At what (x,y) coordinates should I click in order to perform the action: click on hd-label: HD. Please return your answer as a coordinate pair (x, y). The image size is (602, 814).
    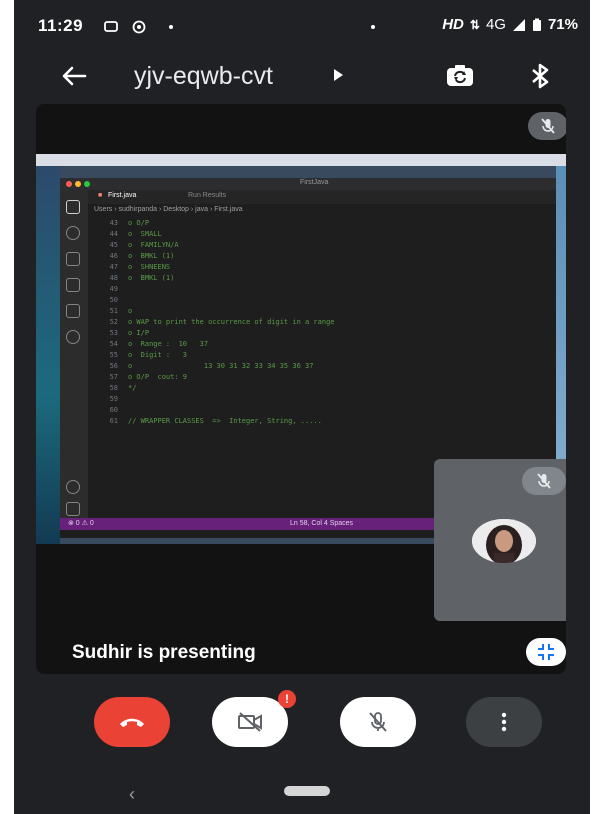
    Looking at the image, I should click on (453, 24).